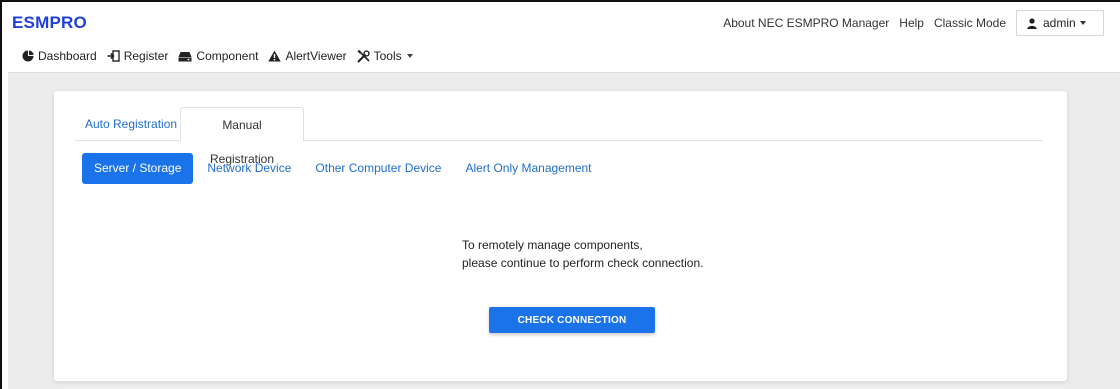 This screenshot has width=1120, height=389. What do you see at coordinates (113, 56) in the screenshot?
I see `register-icon` at bounding box center [113, 56].